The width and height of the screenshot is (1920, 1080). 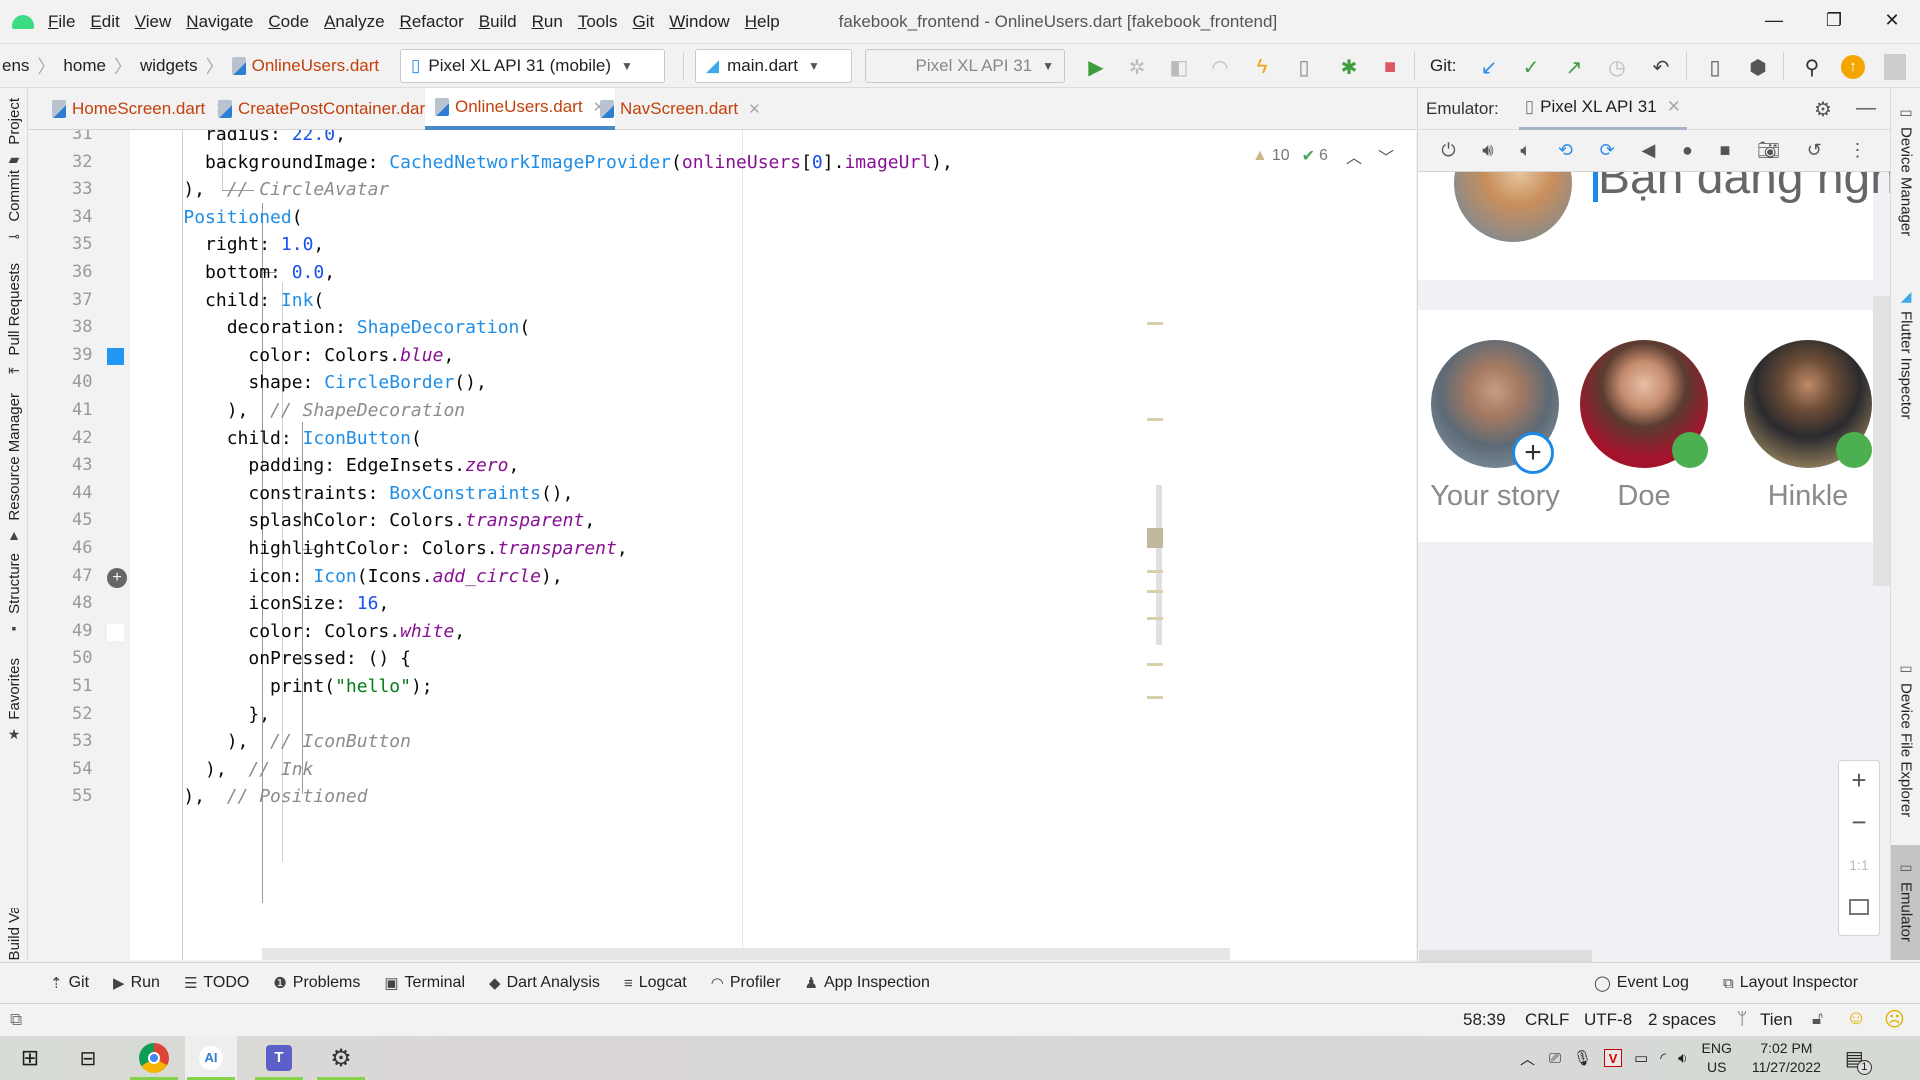 What do you see at coordinates (544, 983) in the screenshot?
I see `tool-dart-analysis: ◆ Dart Analysis` at bounding box center [544, 983].